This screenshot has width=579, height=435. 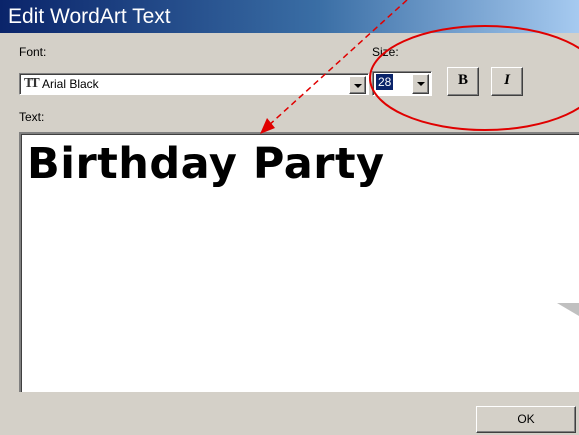 What do you see at coordinates (289, 16) in the screenshot?
I see `dialog-title-bar: Edit WordArt Text` at bounding box center [289, 16].